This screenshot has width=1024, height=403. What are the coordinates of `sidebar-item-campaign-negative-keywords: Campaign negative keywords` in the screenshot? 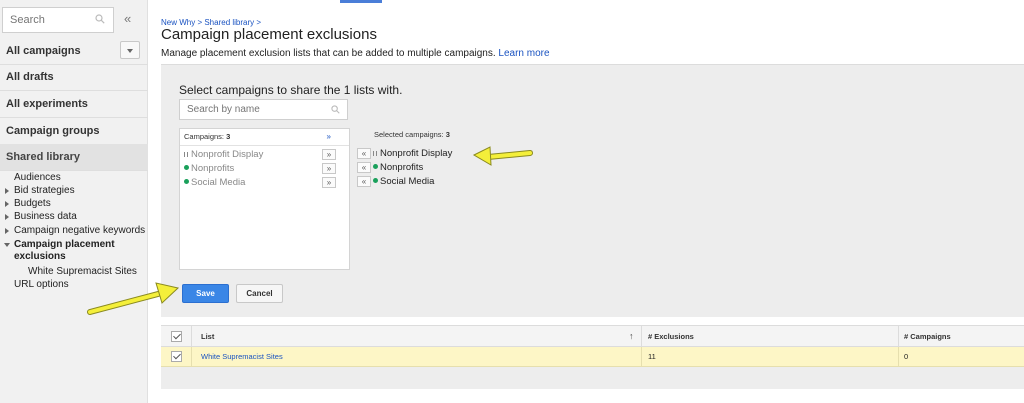 It's located at (74, 231).